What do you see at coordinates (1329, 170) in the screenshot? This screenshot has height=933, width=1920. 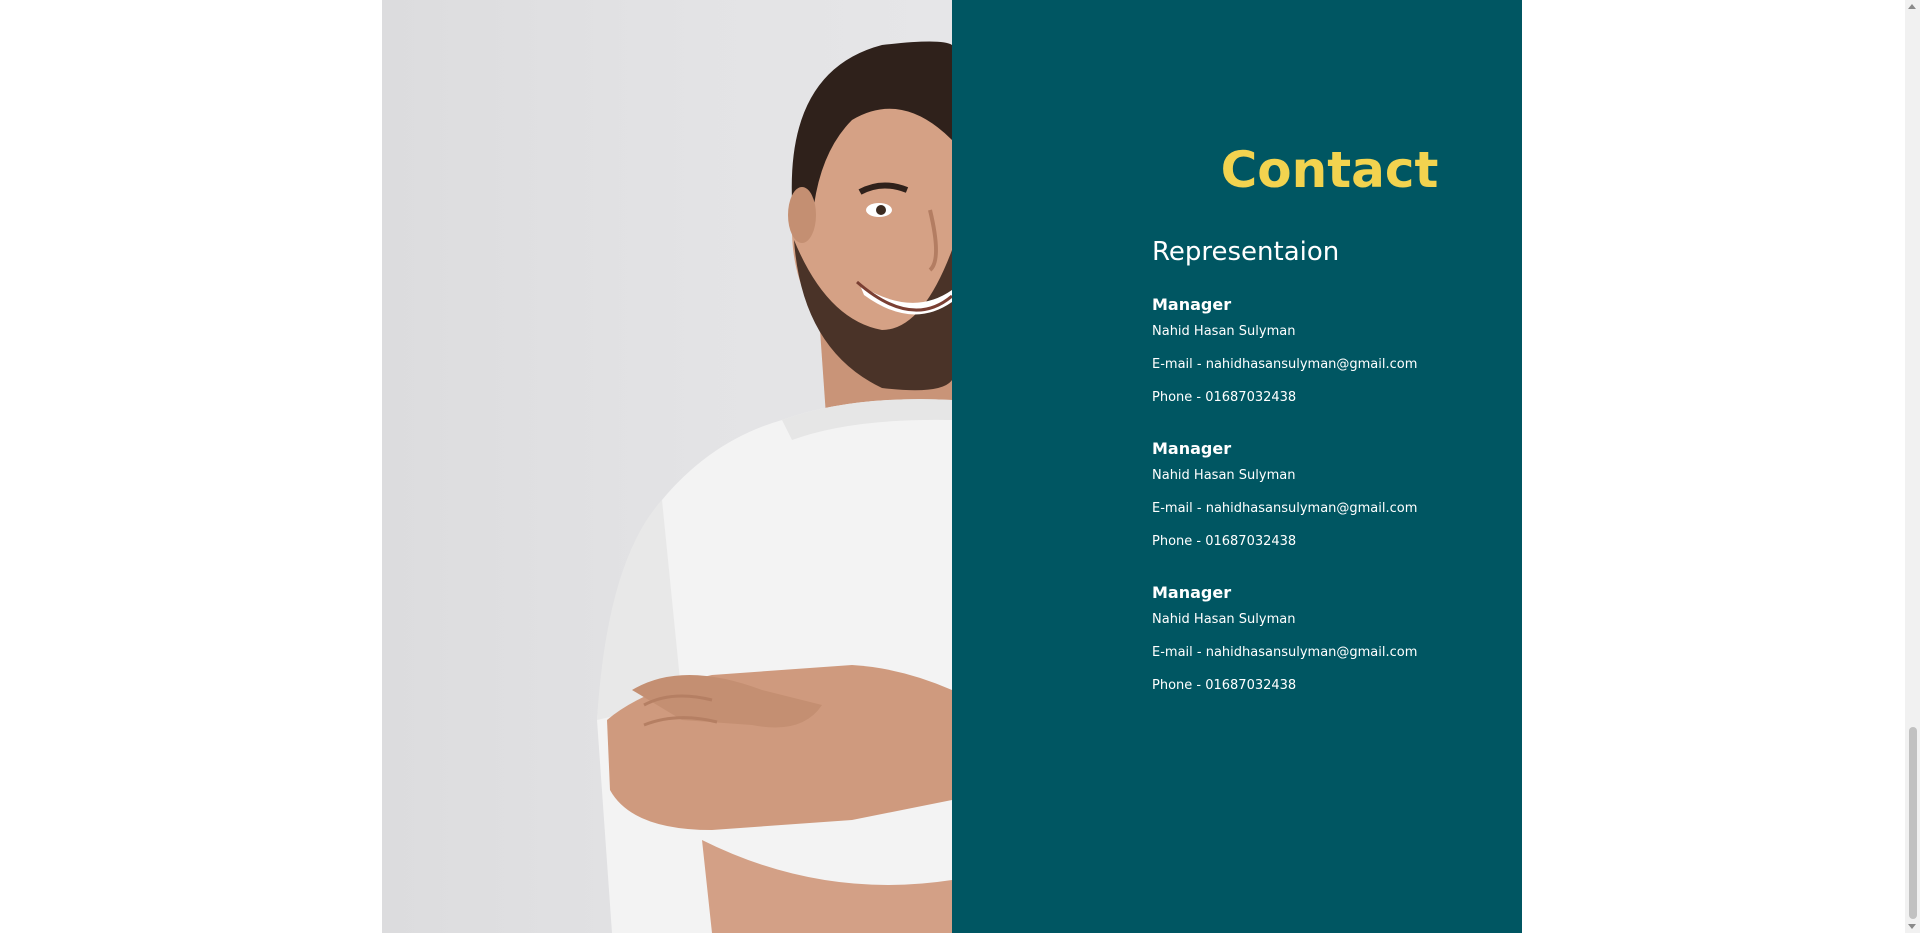 I see `contact-heading: Contact` at bounding box center [1329, 170].